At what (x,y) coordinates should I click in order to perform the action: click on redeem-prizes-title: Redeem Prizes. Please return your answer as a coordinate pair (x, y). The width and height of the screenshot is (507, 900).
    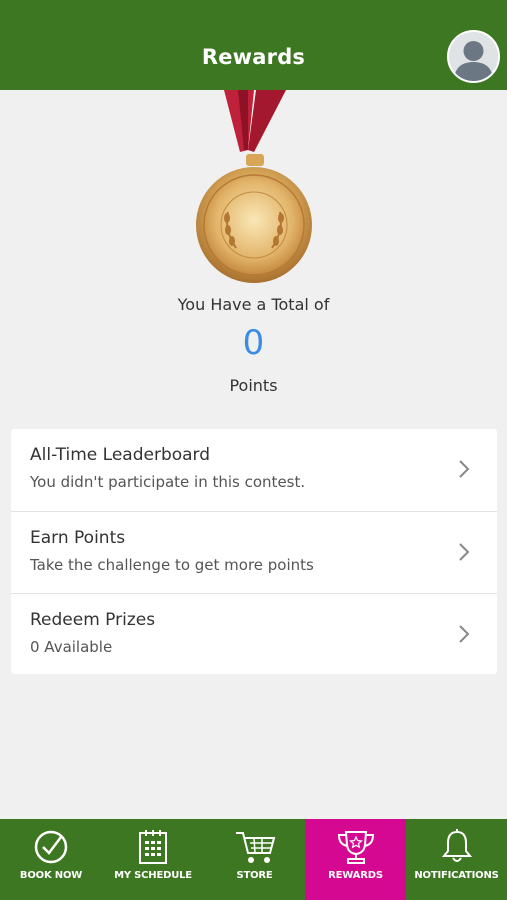
    Looking at the image, I should click on (93, 620).